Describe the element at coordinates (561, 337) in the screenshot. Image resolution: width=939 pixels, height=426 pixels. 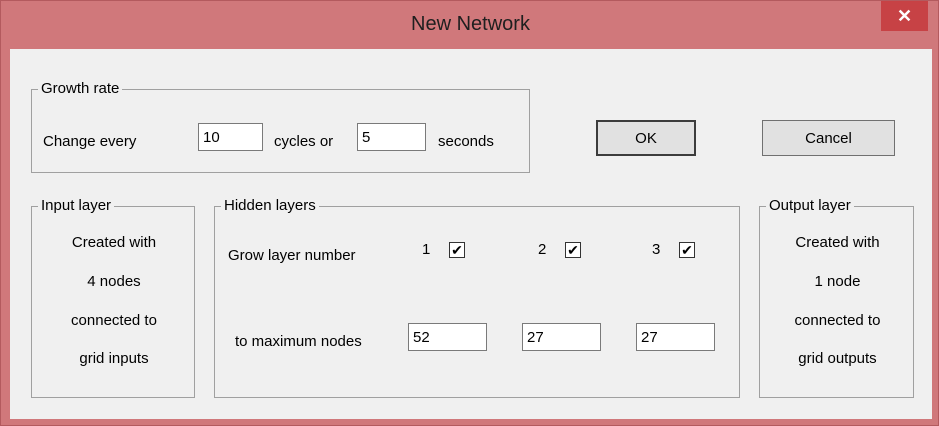
I see `layer-2-max-input` at that location.